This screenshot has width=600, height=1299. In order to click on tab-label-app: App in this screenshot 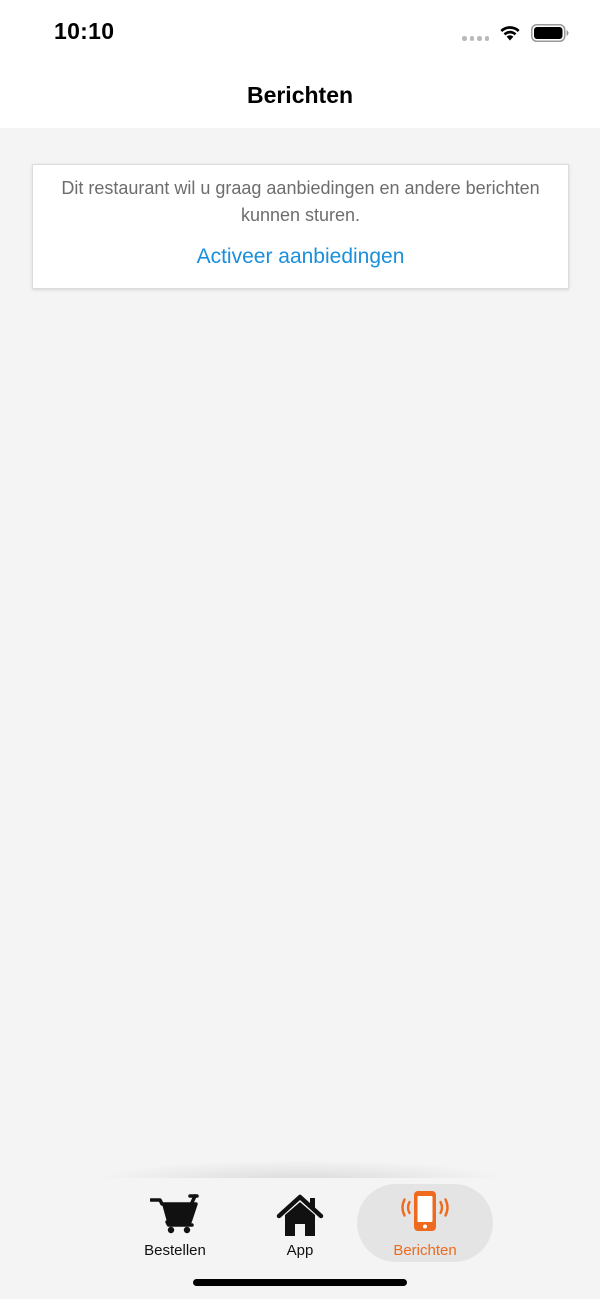, I will do `click(300, 1250)`.